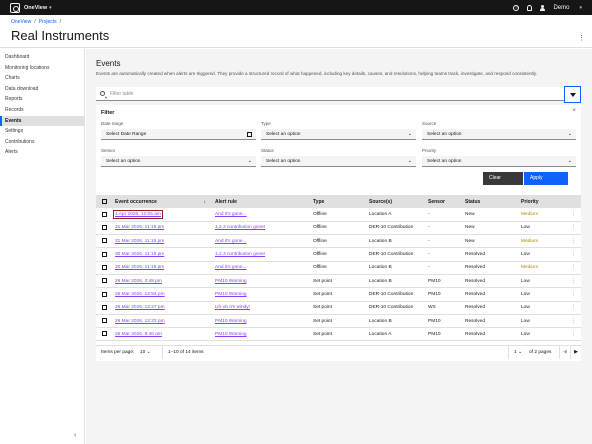 The image size is (592, 444). Describe the element at coordinates (499, 161) in the screenshot. I see `priority-select: Select an option ⌄` at that location.